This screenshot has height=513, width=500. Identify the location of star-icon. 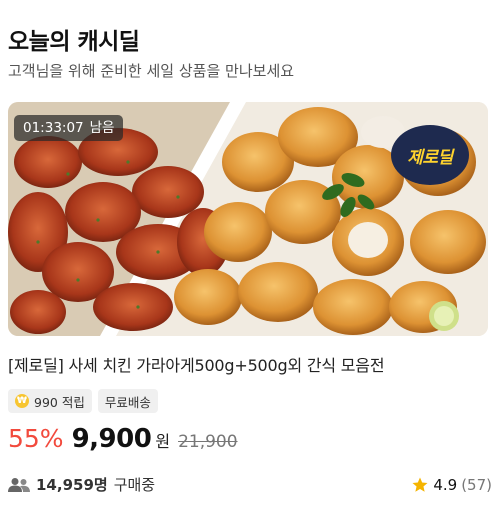
(420, 484).